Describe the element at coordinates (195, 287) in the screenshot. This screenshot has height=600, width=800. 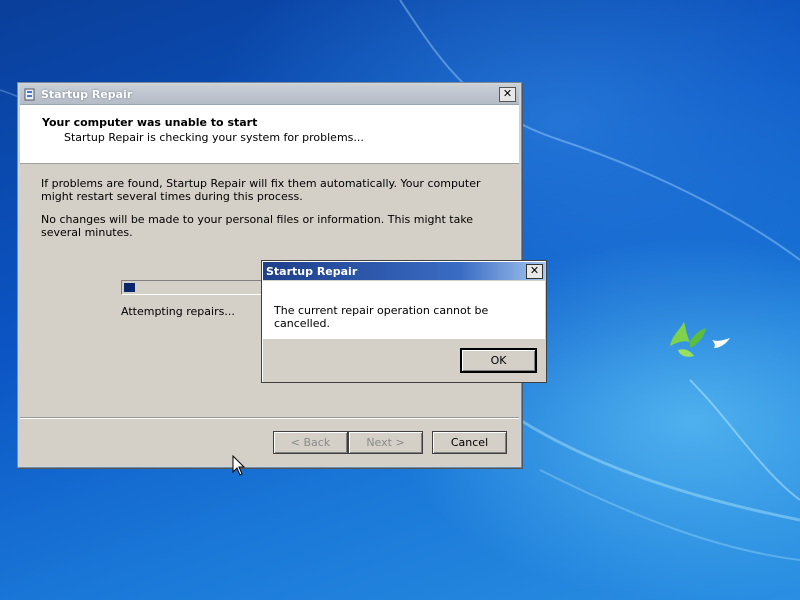
I see `repair-progress-bar` at that location.